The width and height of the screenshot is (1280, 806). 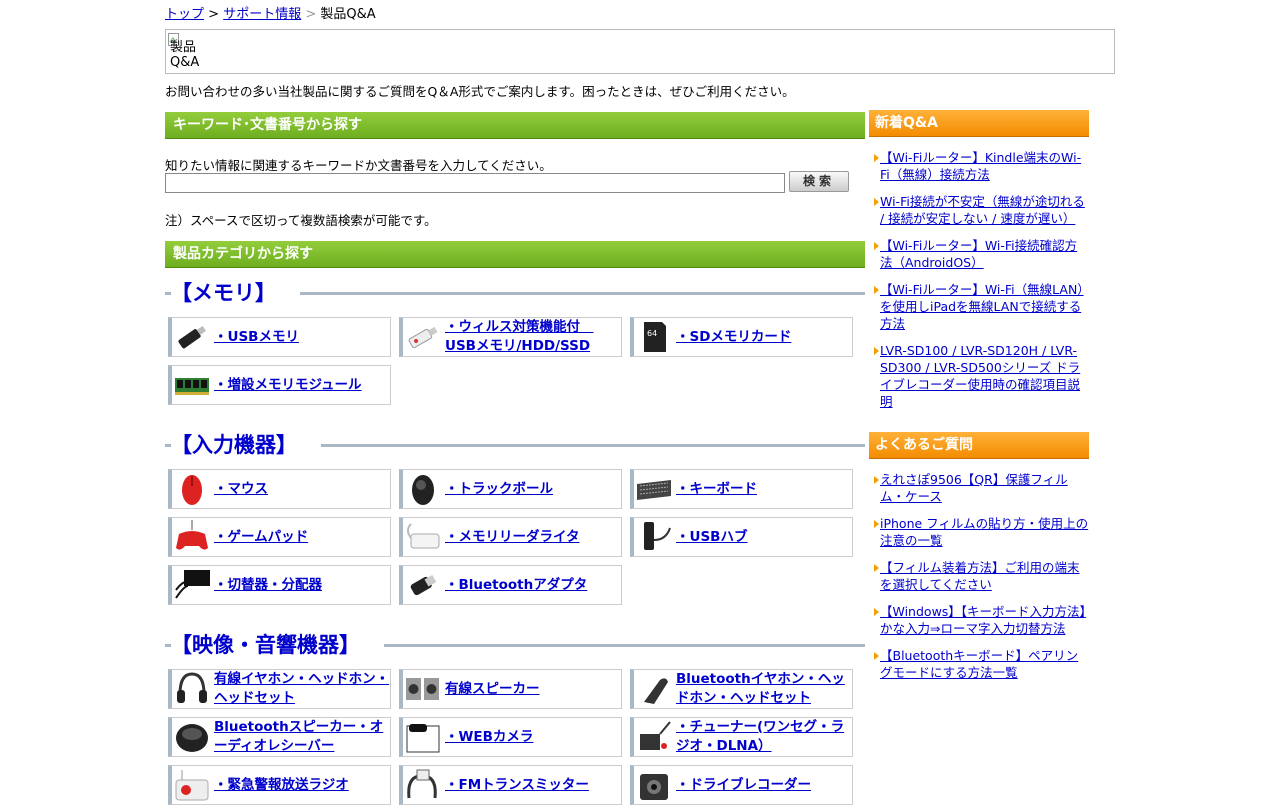 I want to click on category-trackball: ・トラックボール, so click(x=510, y=489).